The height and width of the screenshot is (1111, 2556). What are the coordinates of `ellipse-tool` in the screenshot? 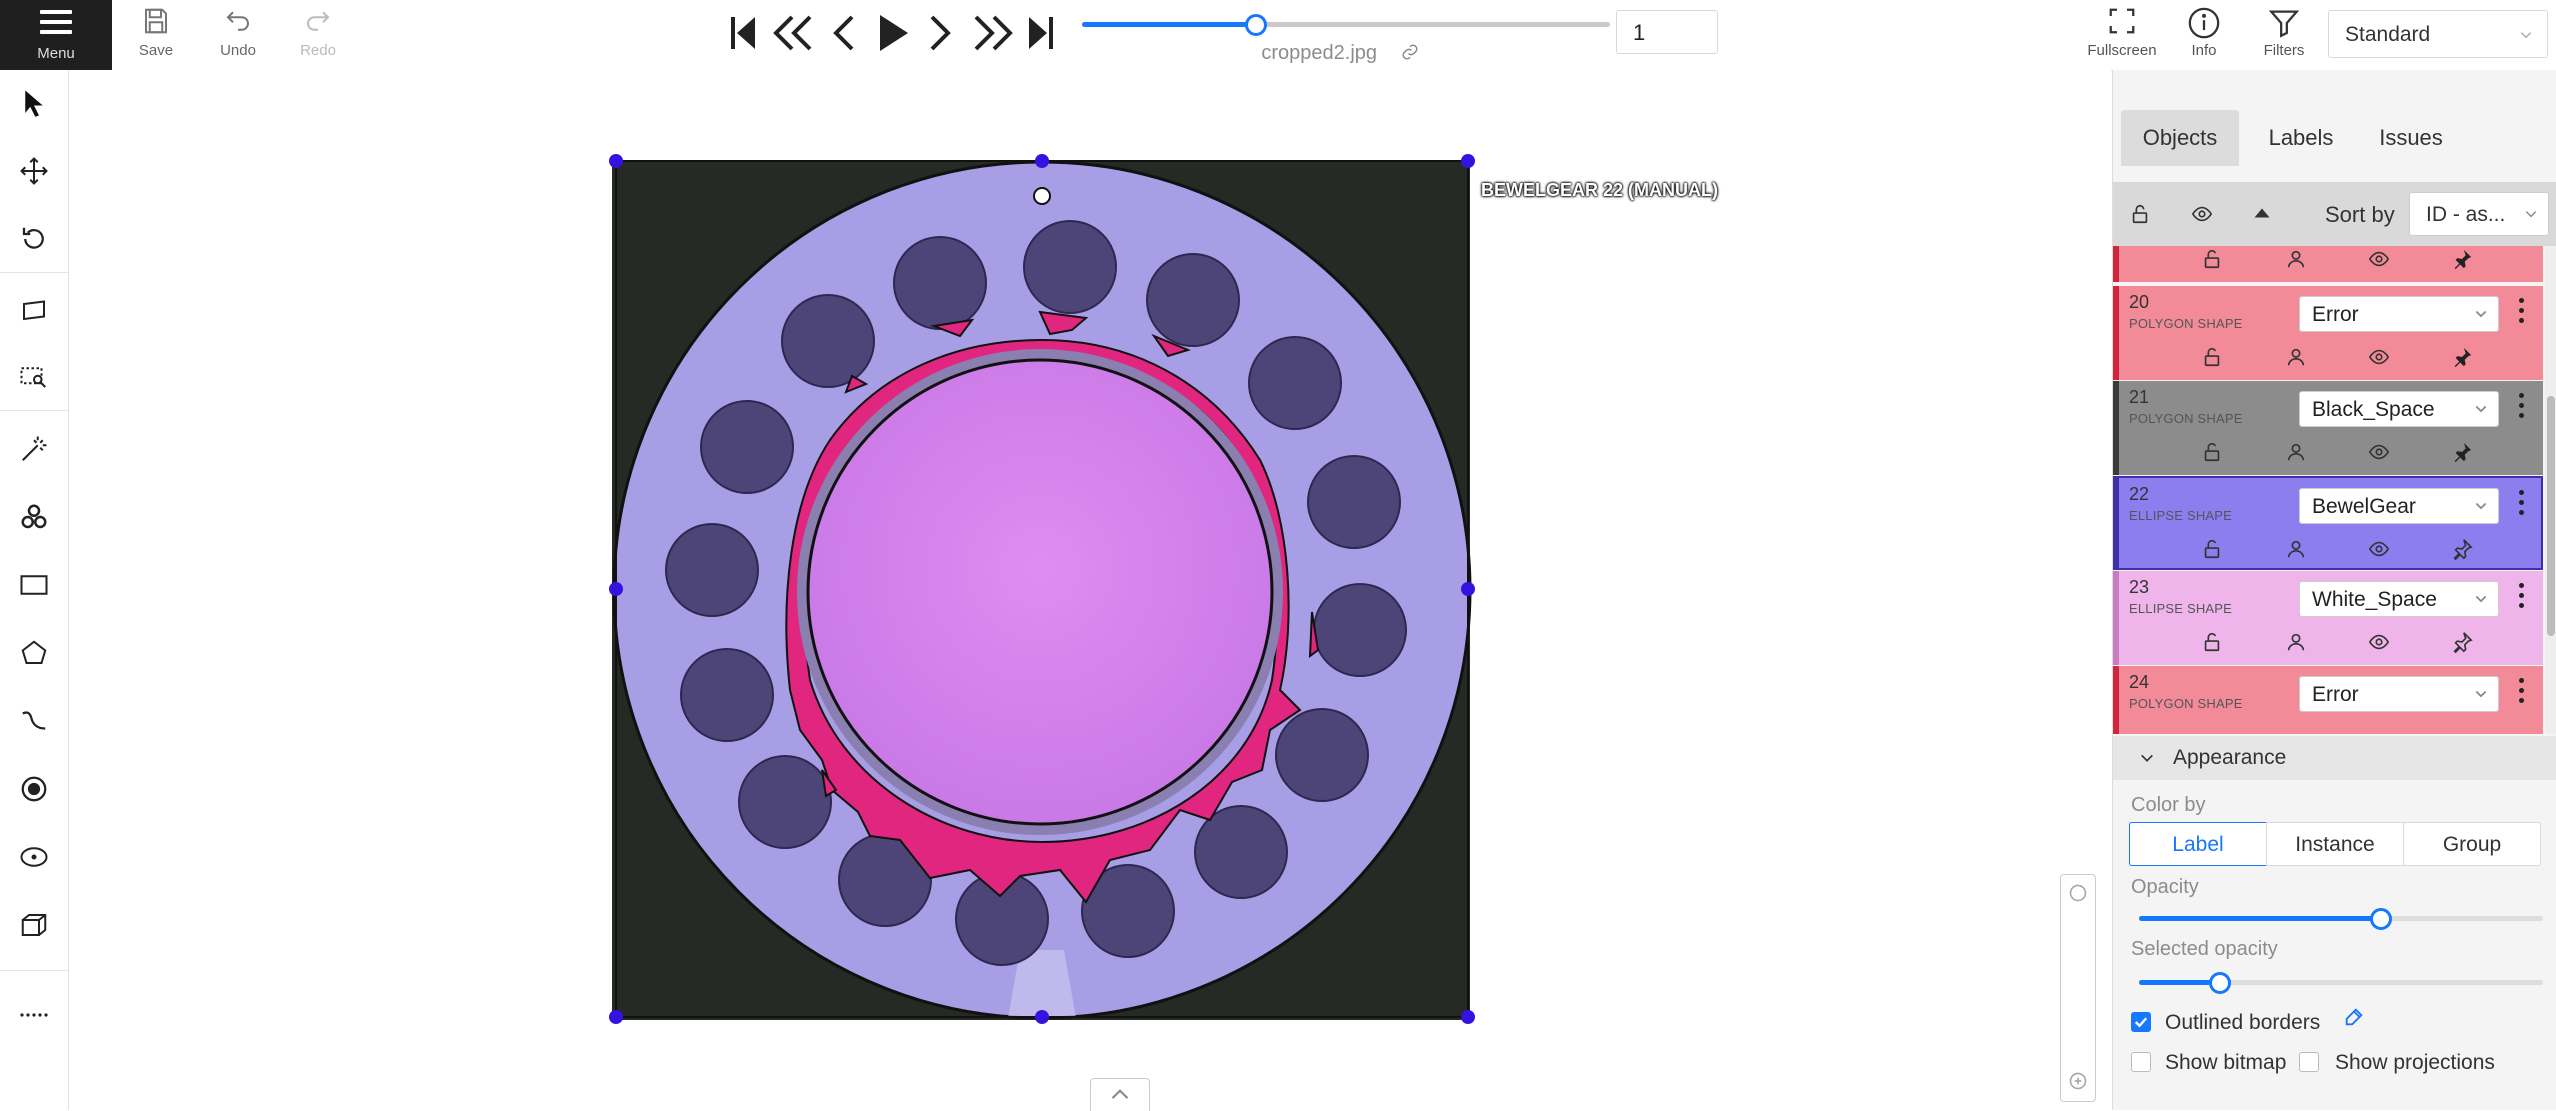 It's located at (34, 856).